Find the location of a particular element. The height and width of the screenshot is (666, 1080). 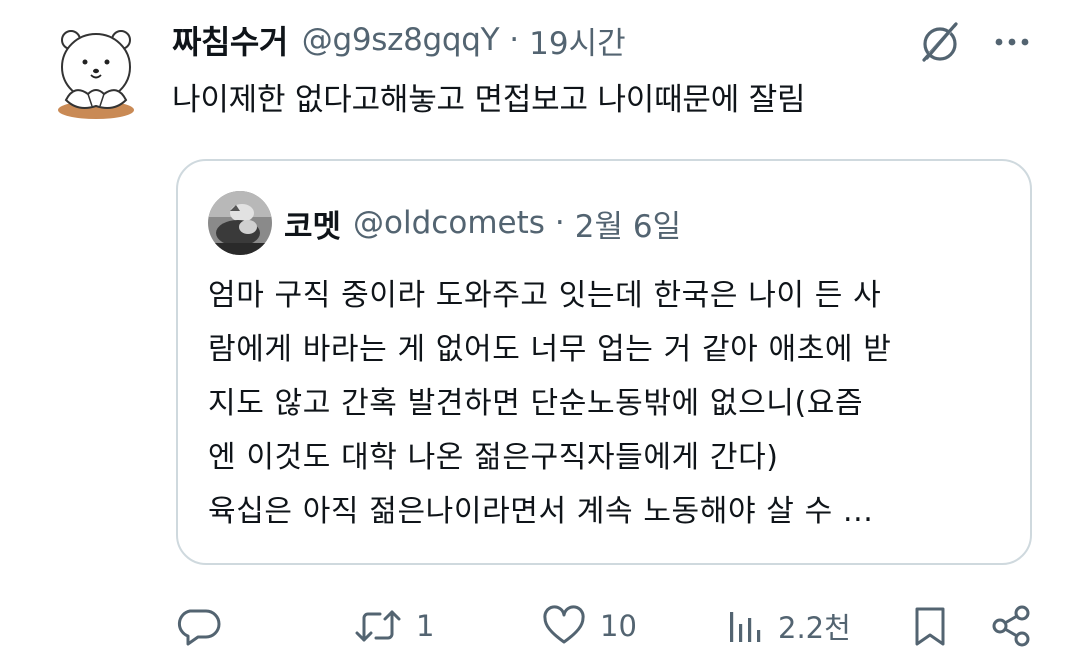

author-handle: @g9sz8gqqY is located at coordinates (401, 40).